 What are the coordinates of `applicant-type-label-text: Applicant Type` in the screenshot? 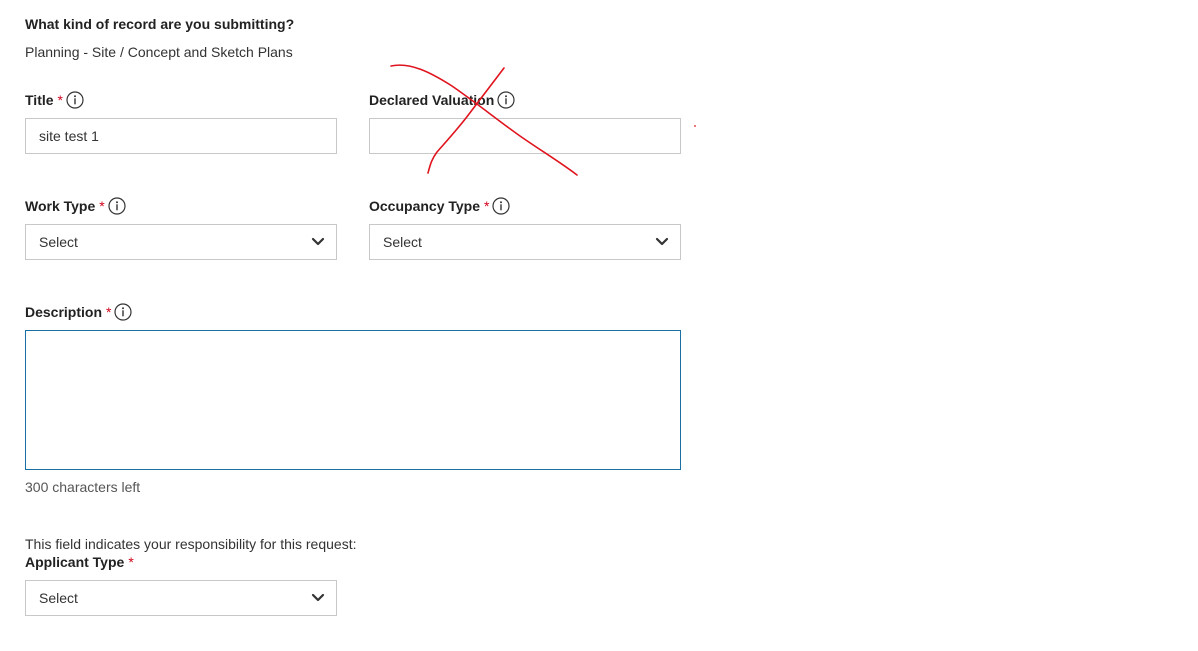 It's located at (75, 562).